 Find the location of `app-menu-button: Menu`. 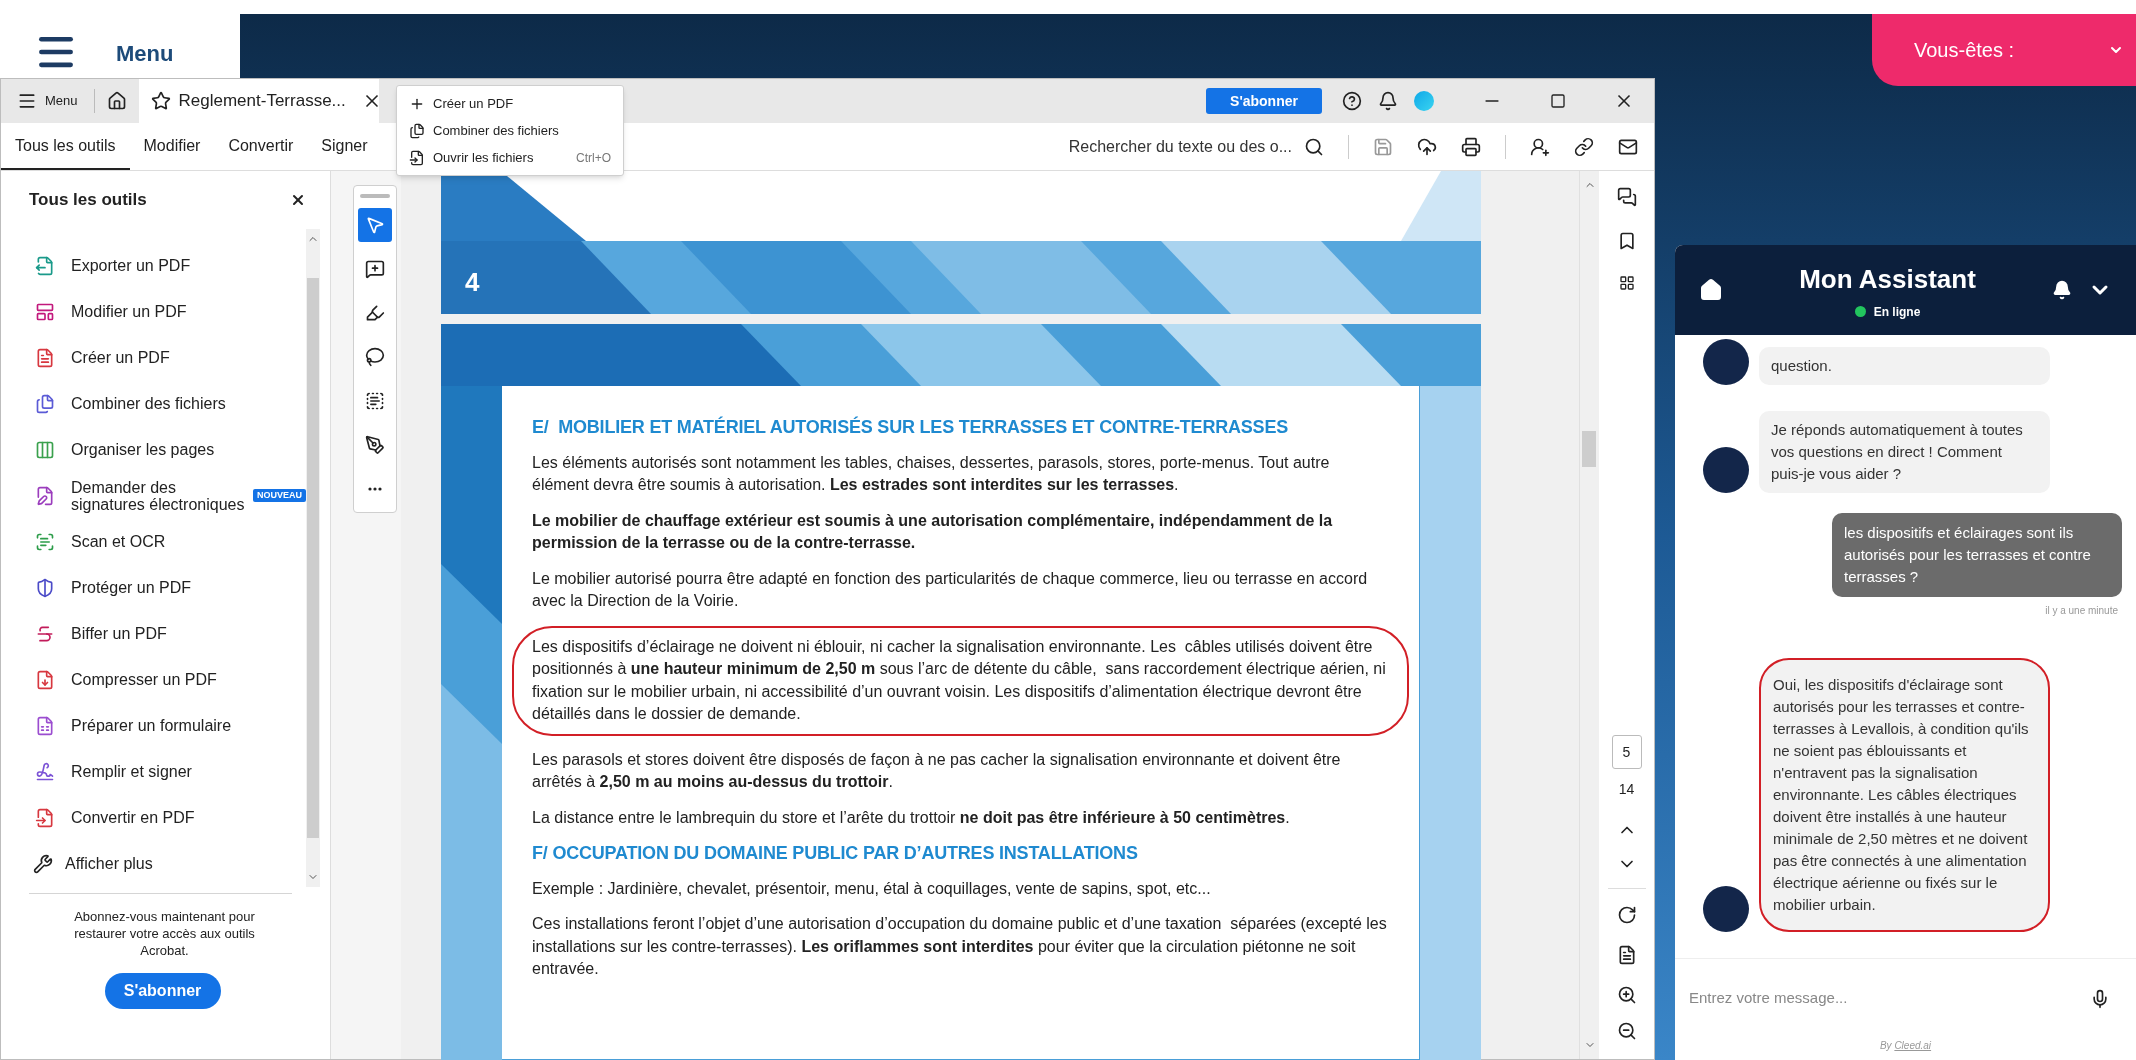

app-menu-button: Menu is located at coordinates (47, 101).